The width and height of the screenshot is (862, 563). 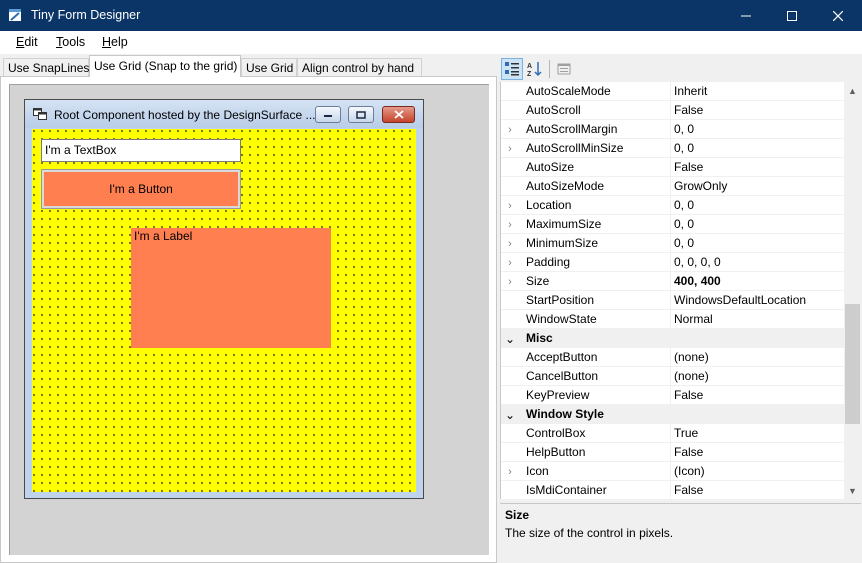 I want to click on property-row: › Icon (Icon), so click(x=672, y=471).